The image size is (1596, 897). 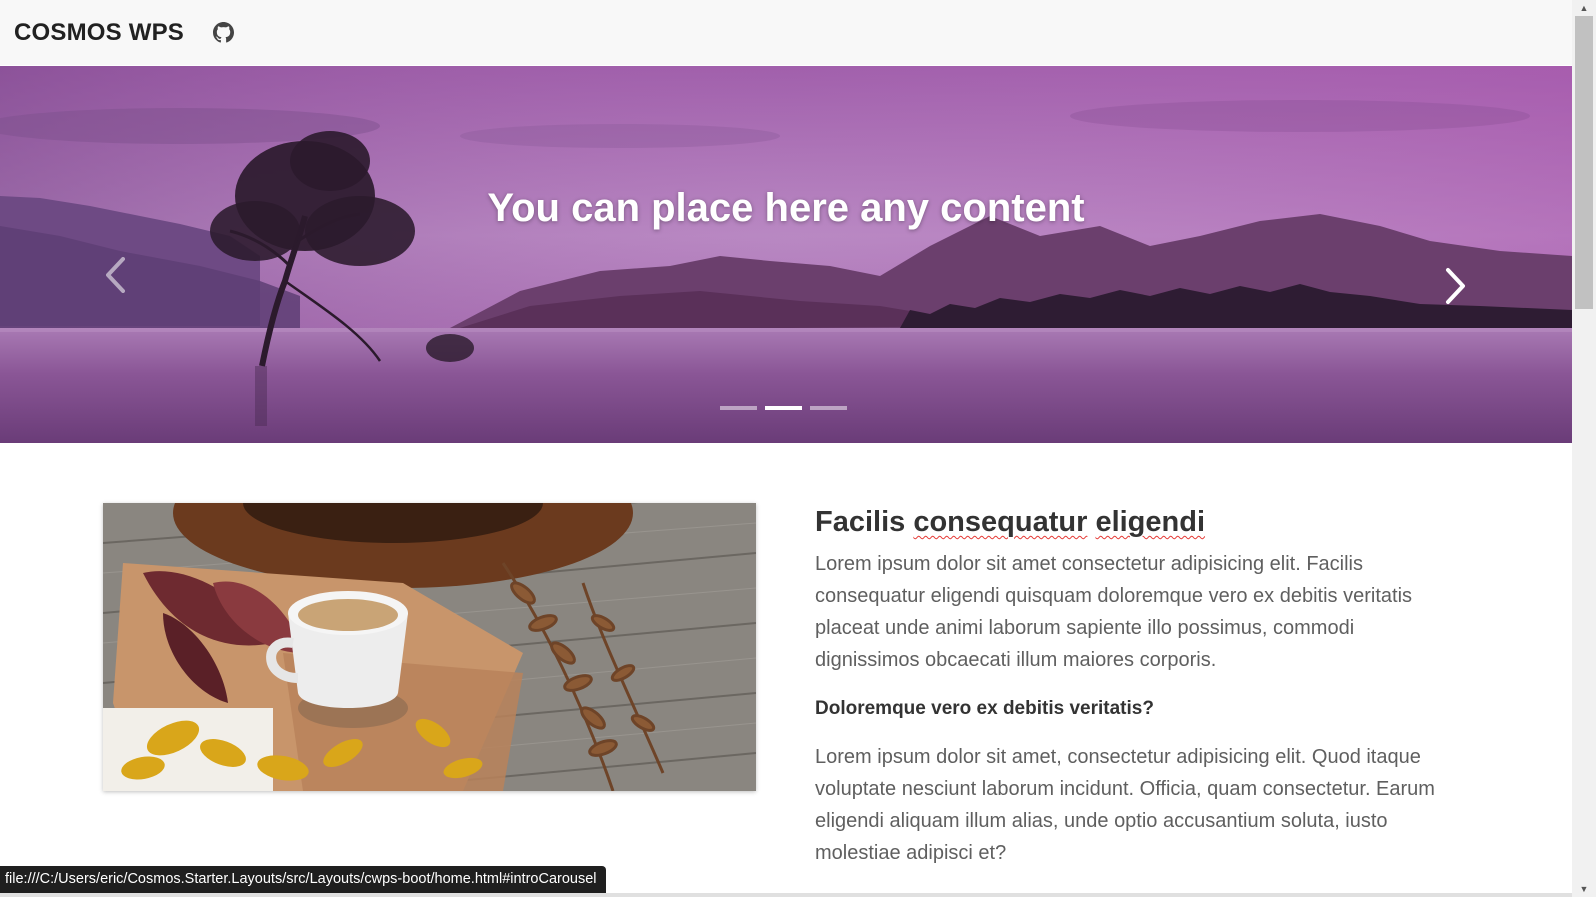 What do you see at coordinates (786, 895) in the screenshot?
I see `horizontal-scrollbar` at bounding box center [786, 895].